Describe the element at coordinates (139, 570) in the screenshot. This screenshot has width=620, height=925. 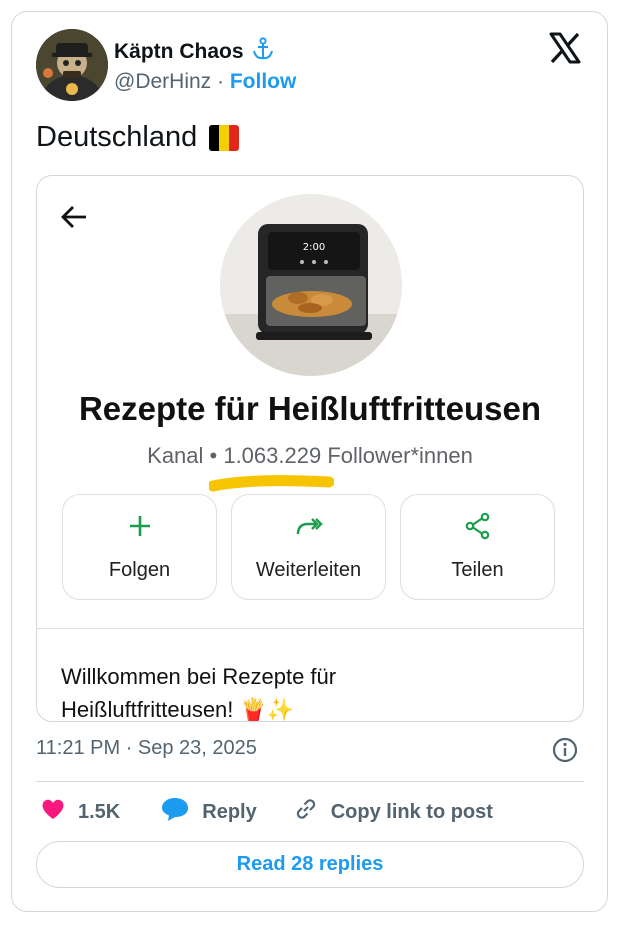
I see `follow-channel-label: Folgen` at that location.